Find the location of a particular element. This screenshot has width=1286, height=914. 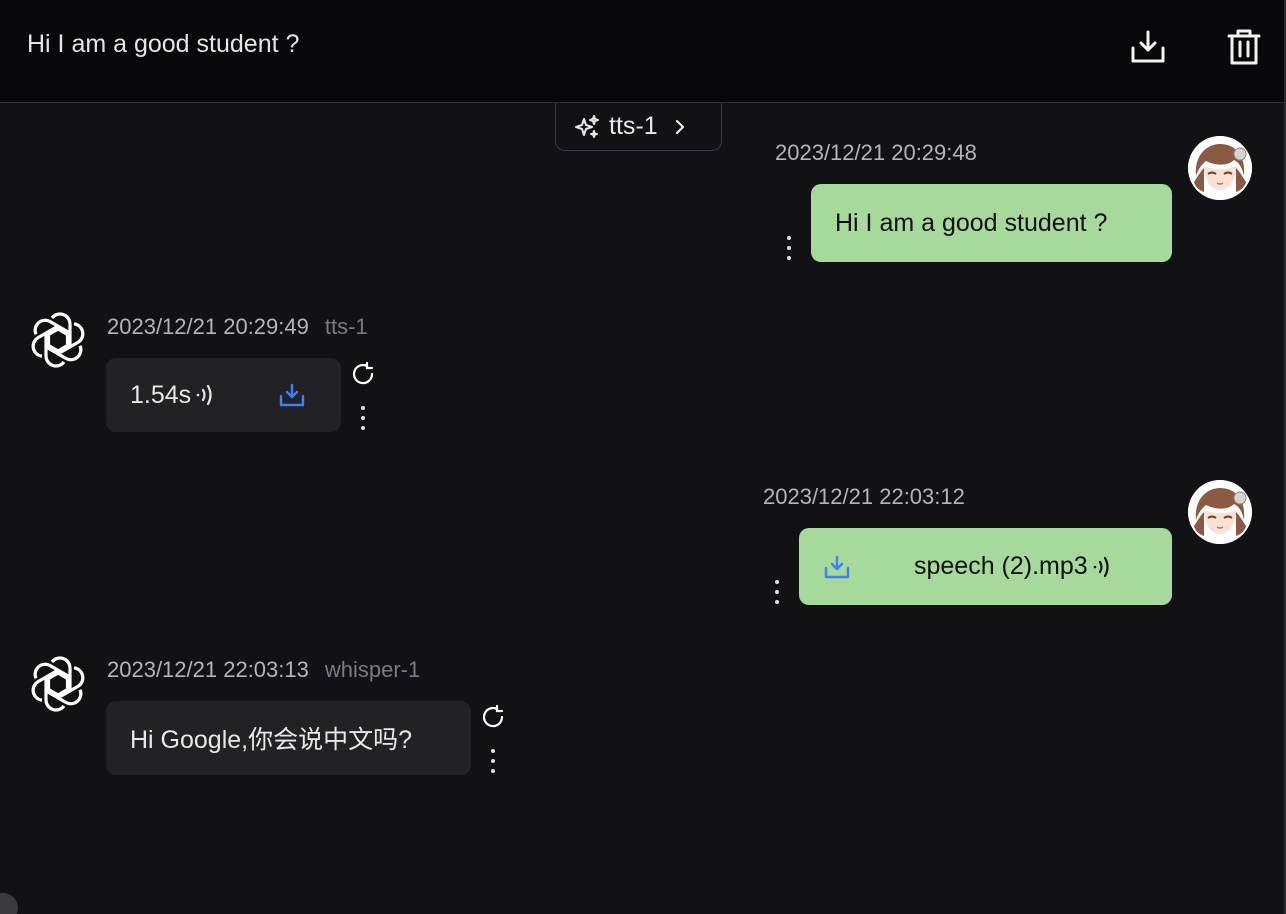

scroll-handle is located at coordinates (9, 903).